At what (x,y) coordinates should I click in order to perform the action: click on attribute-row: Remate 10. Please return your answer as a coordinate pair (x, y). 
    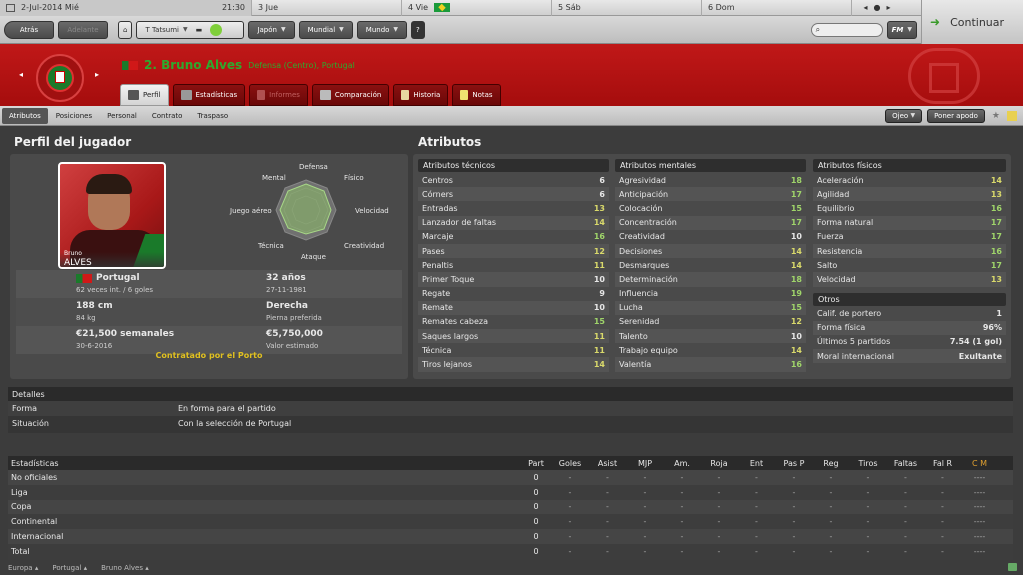
    Looking at the image, I should click on (513, 307).